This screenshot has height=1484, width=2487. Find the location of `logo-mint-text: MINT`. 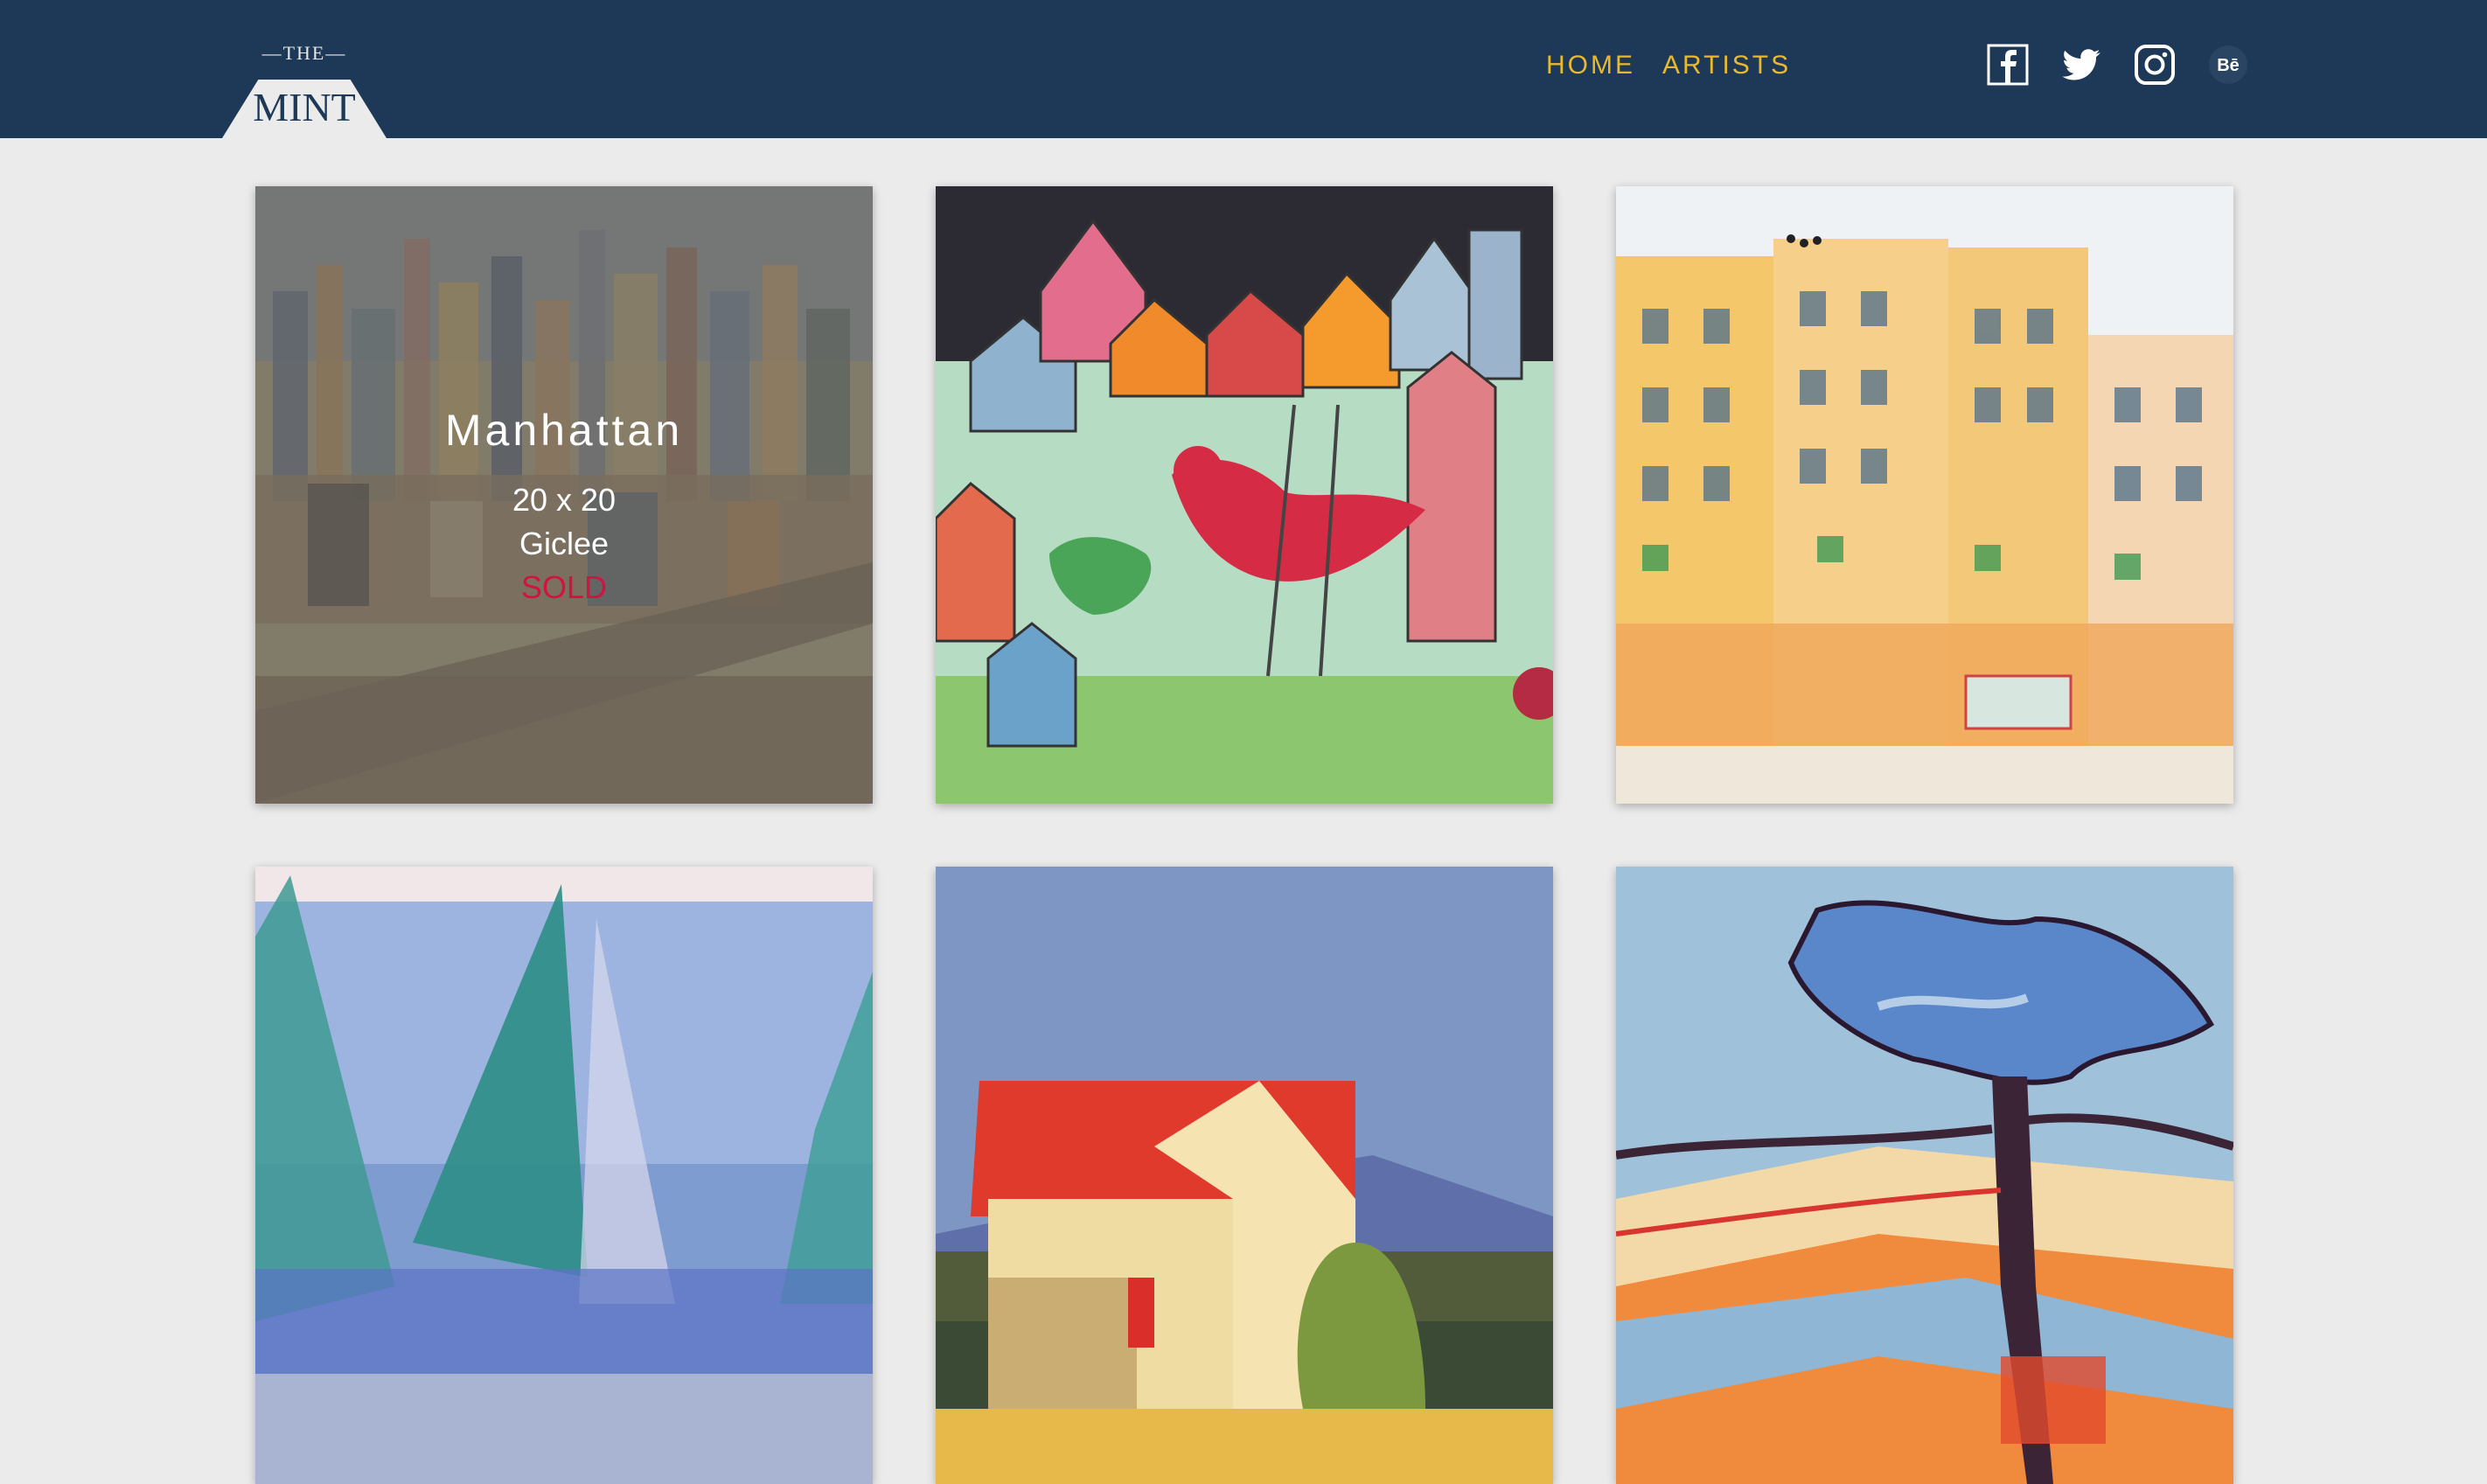

logo-mint-text: MINT is located at coordinates (305, 107).